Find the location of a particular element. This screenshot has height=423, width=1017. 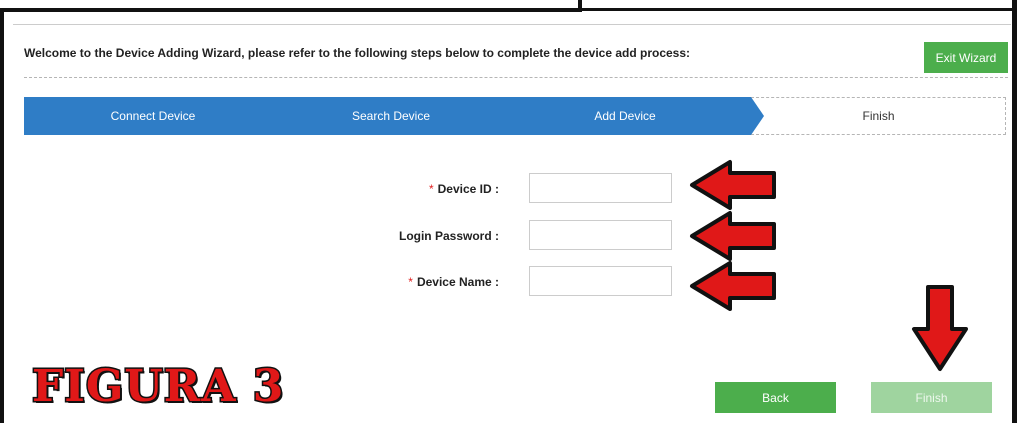

device-id-label: * Device ID : is located at coordinates (463, 189).